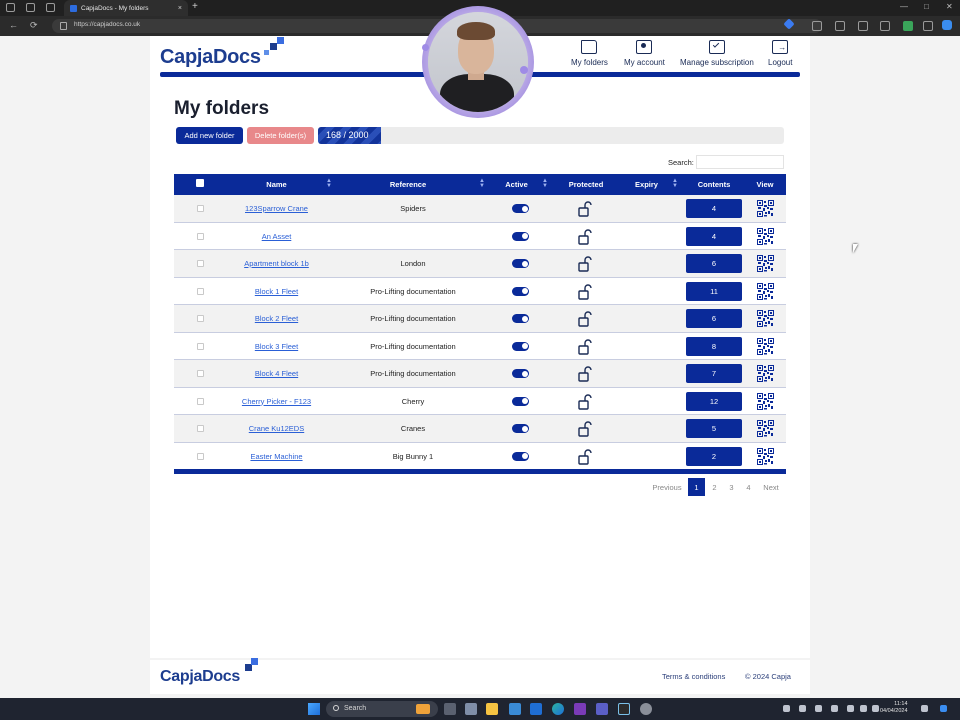 This screenshot has width=960, height=720. What do you see at coordinates (211, 672) in the screenshot?
I see `footer-logo: CapjaDocs` at bounding box center [211, 672].